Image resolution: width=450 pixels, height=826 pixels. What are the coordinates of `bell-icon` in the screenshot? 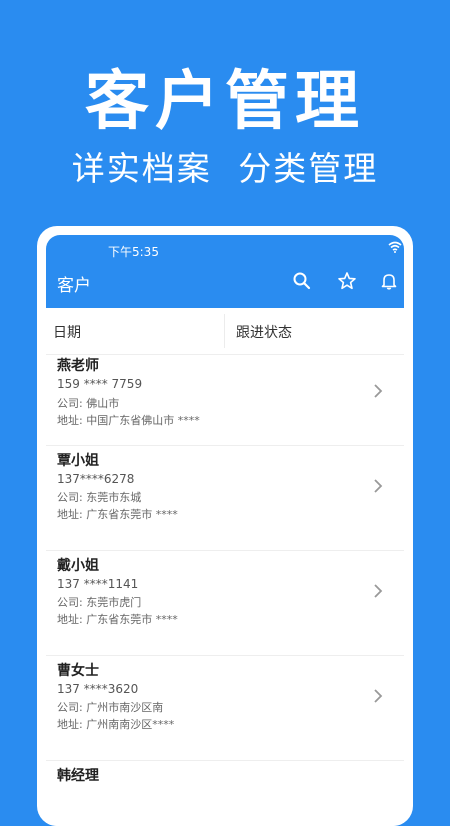 It's located at (389, 281).